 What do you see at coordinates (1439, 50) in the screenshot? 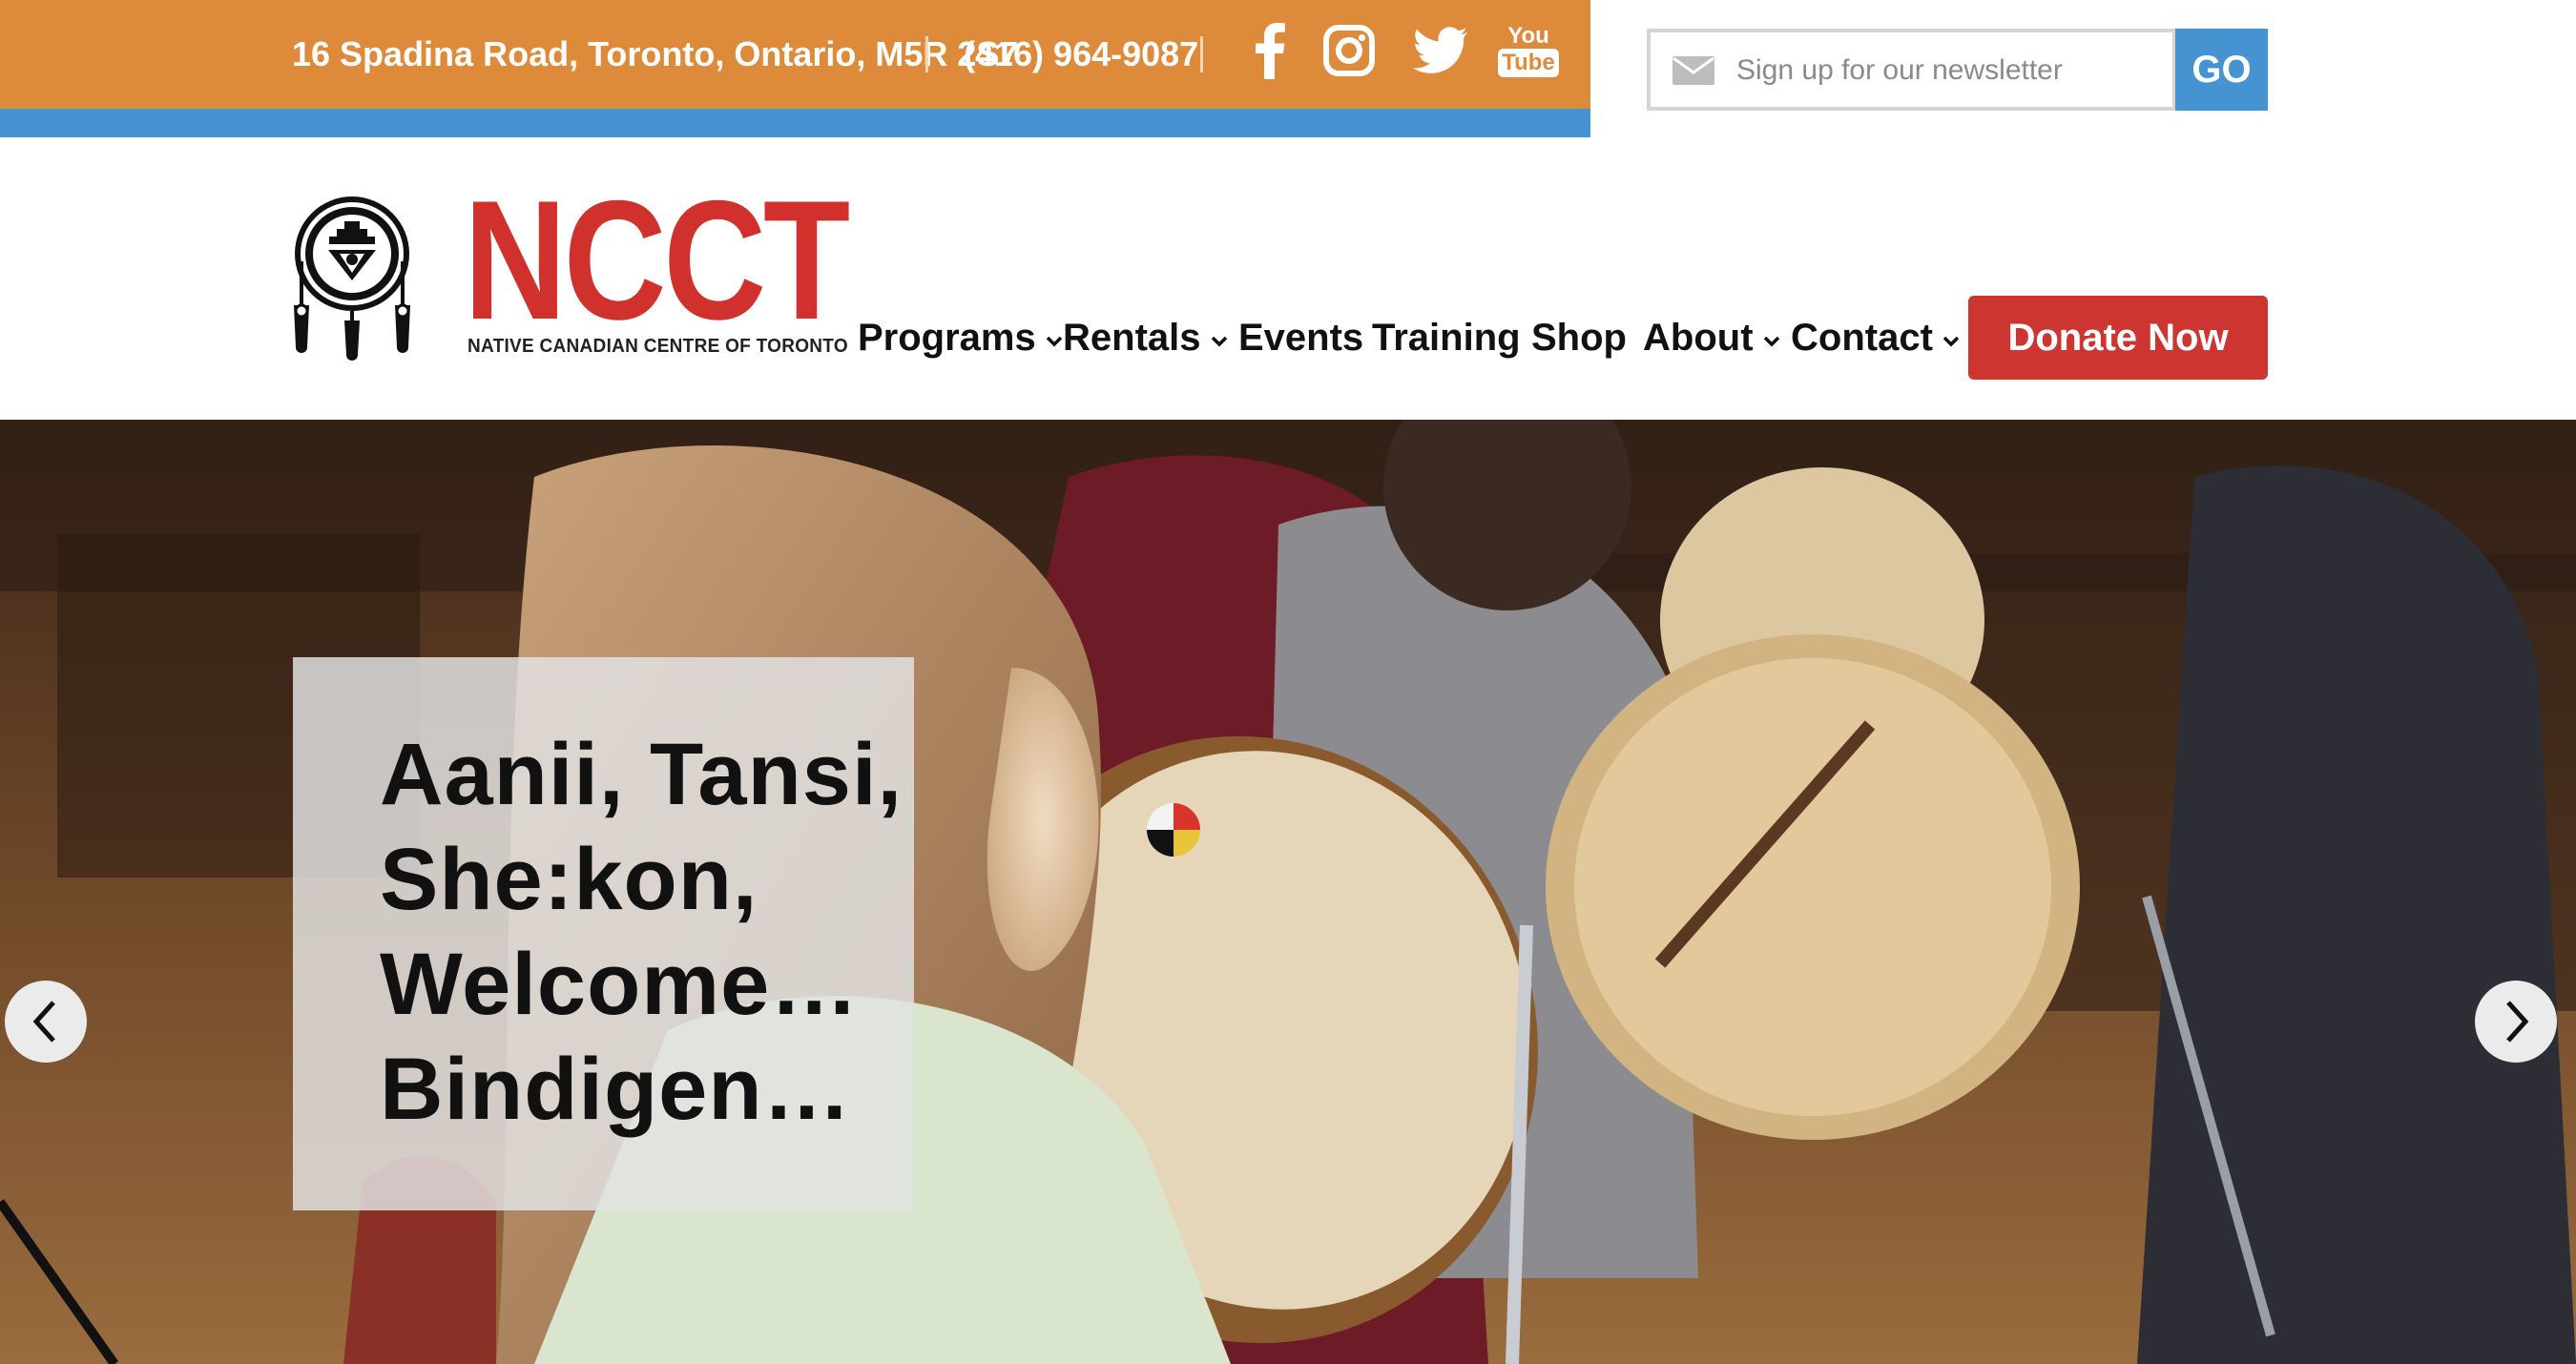
I see `twitter-icon` at bounding box center [1439, 50].